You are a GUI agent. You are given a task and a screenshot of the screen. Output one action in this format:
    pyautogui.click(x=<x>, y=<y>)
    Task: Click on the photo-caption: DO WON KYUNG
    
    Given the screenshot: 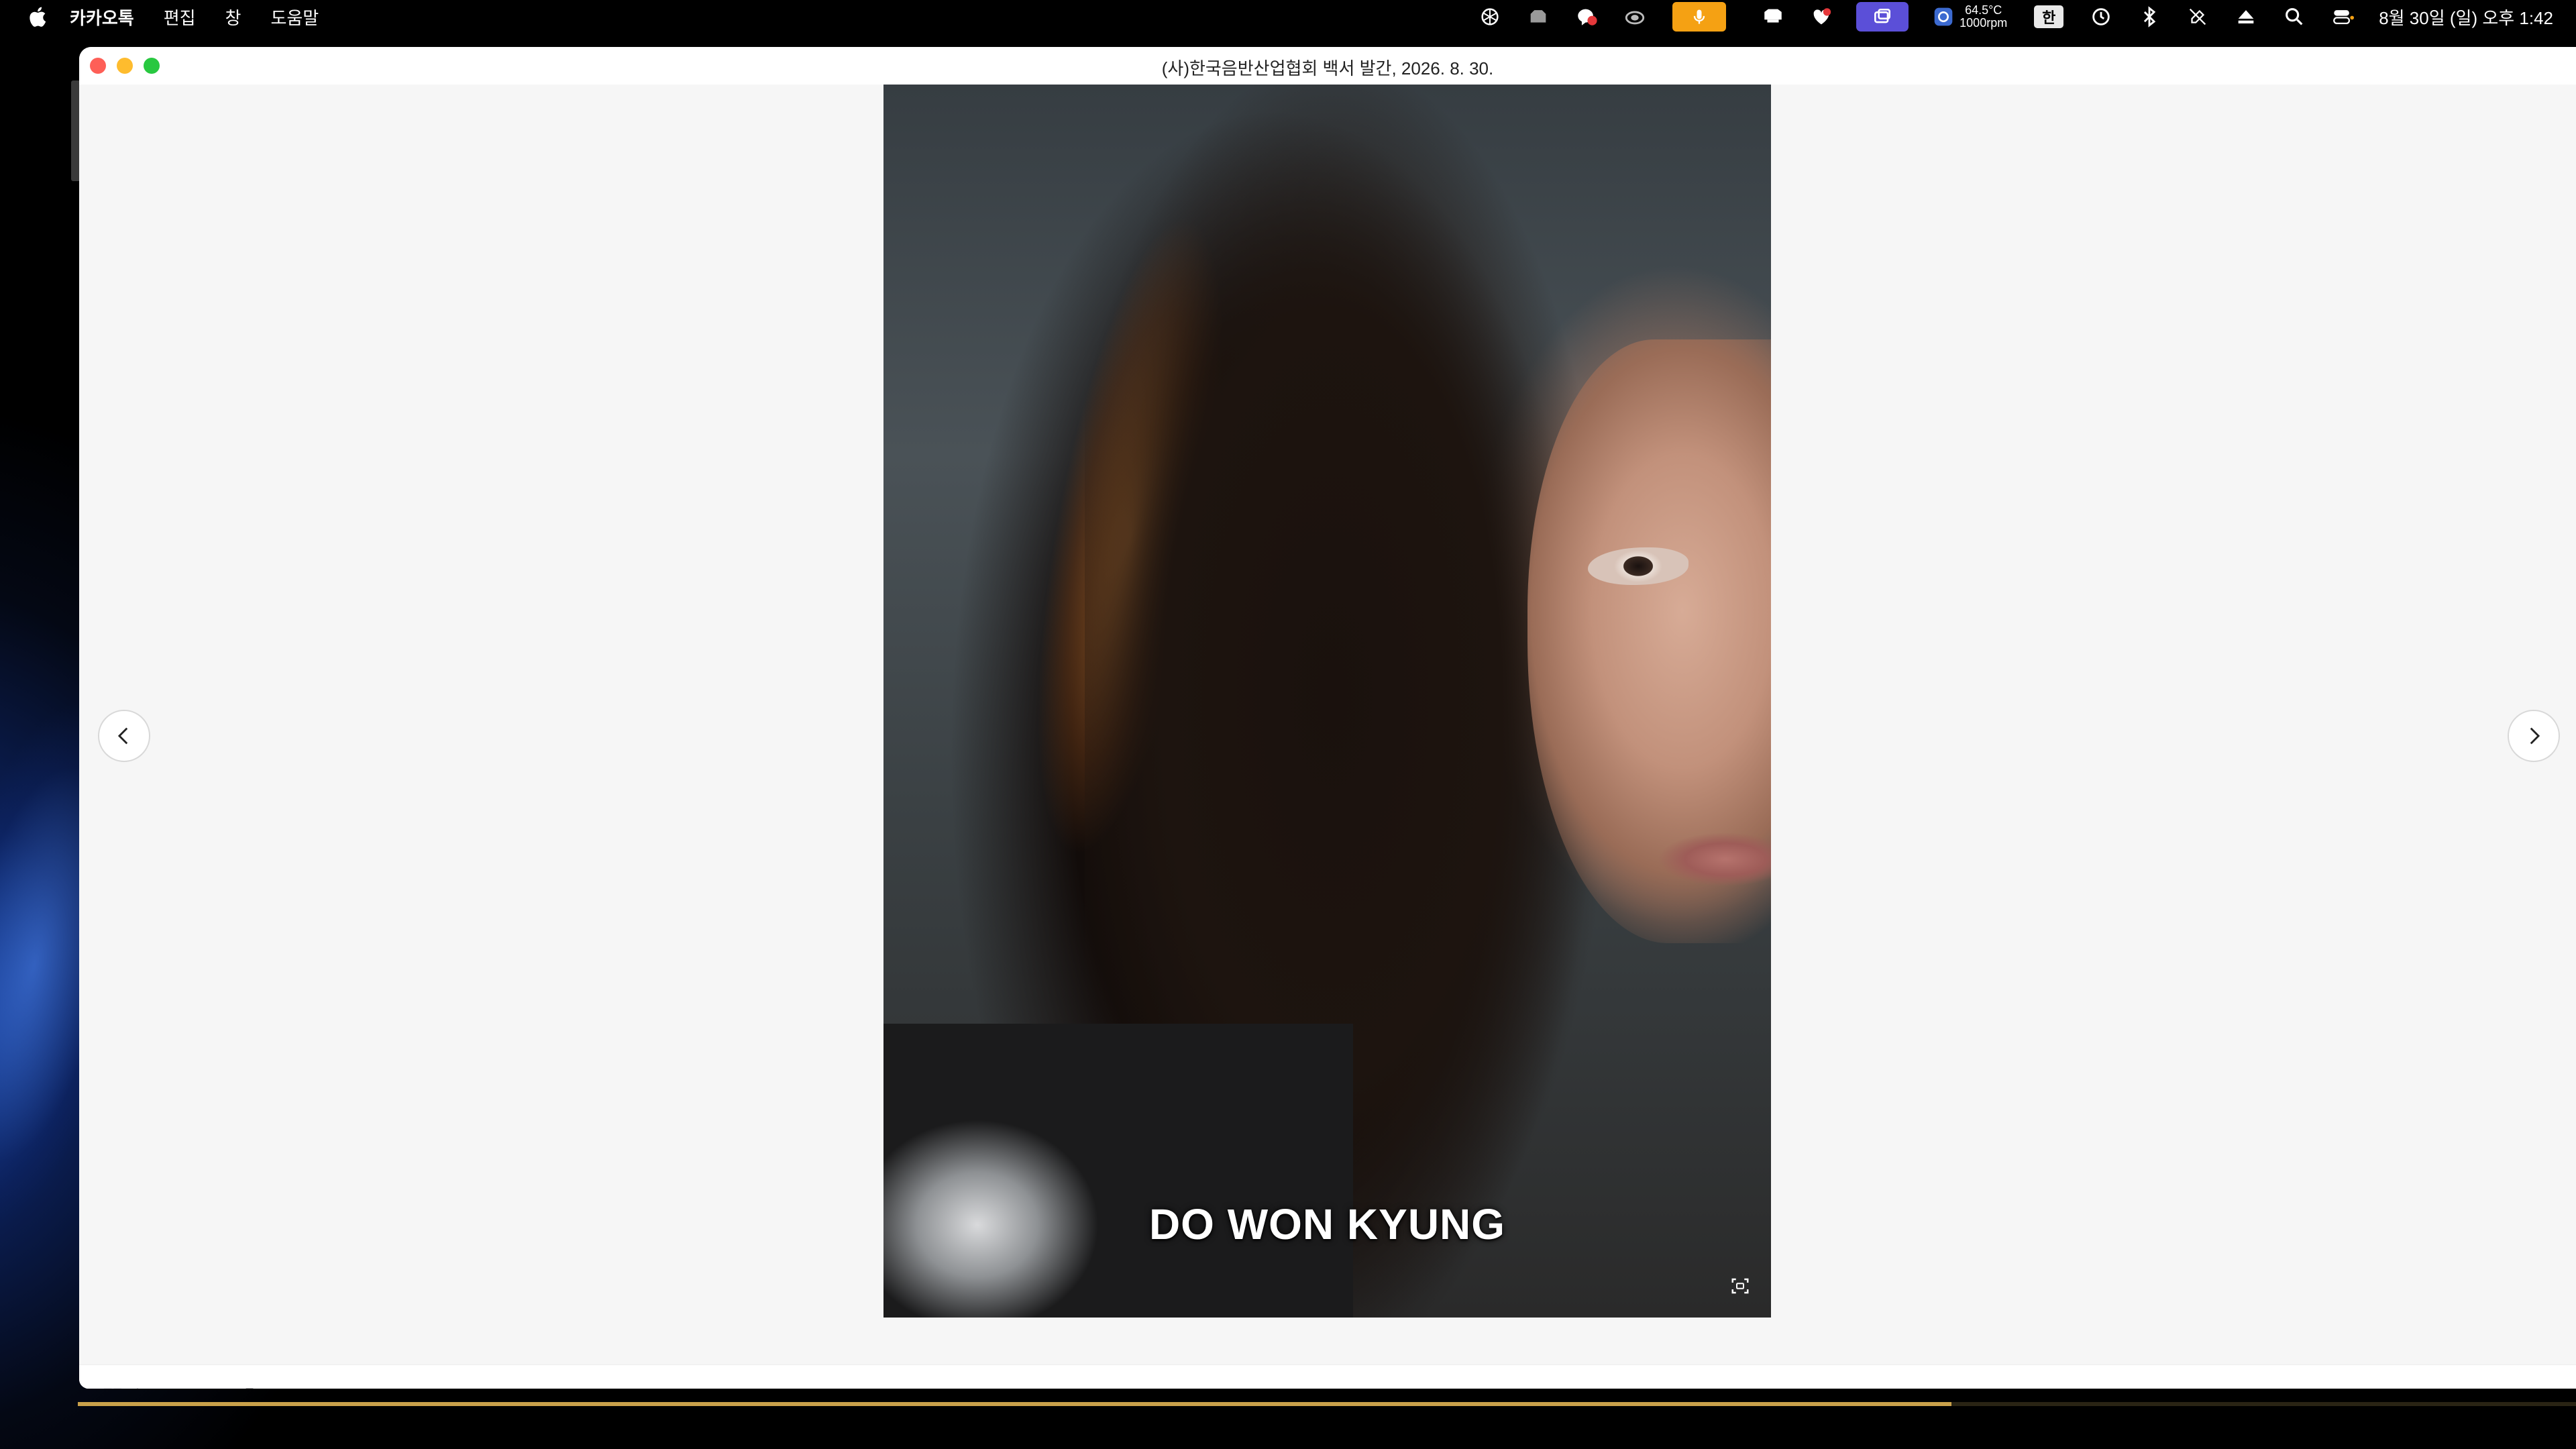 What is the action you would take?
    pyautogui.click(x=1327, y=1224)
    